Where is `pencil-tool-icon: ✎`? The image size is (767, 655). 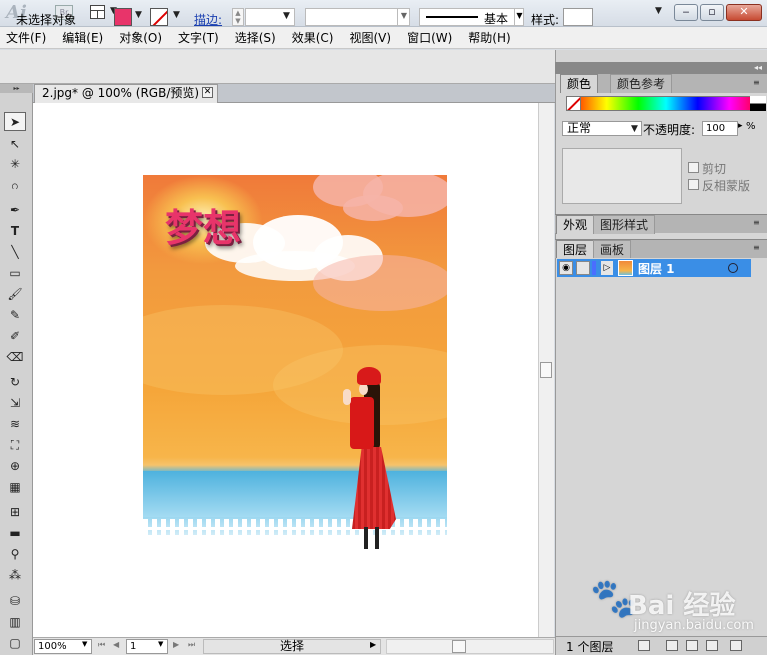
pencil-tool-icon: ✎ is located at coordinates (15, 315).